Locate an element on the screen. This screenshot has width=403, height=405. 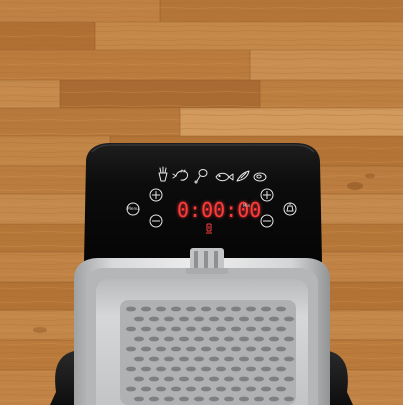
keep-warm-button is located at coordinates (290, 209).